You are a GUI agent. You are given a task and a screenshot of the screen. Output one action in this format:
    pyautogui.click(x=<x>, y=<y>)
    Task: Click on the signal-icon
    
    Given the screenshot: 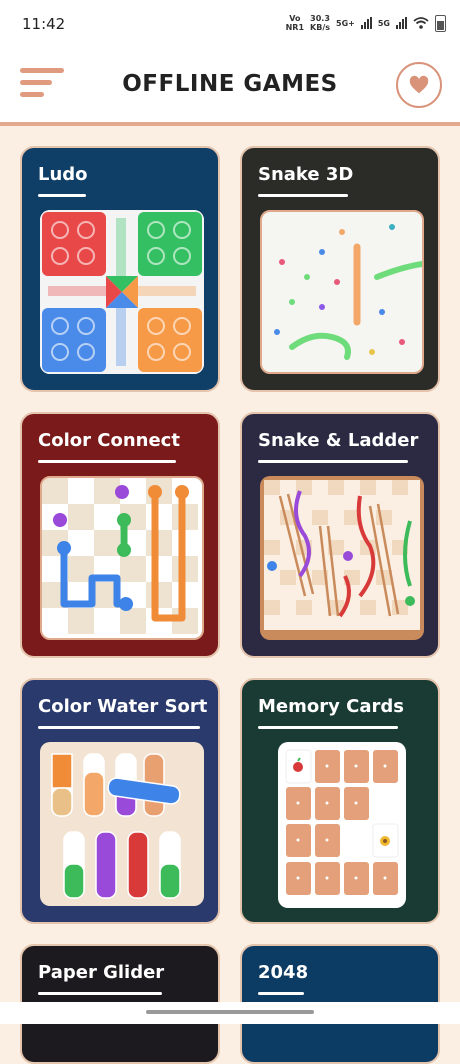 What is the action you would take?
    pyautogui.click(x=366, y=23)
    